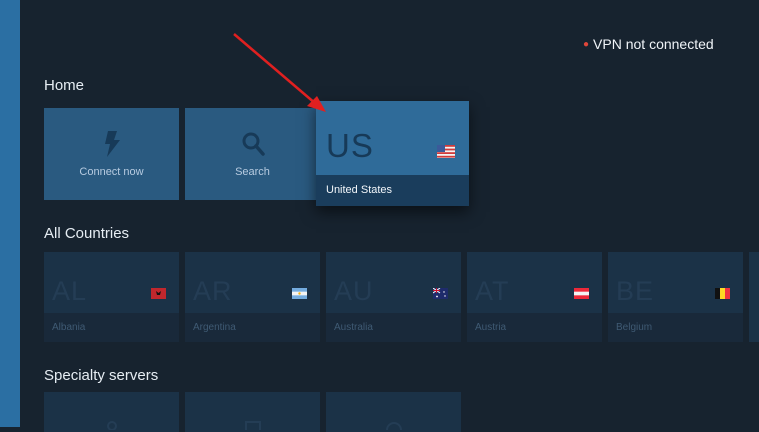 The width and height of the screenshot is (759, 432). Describe the element at coordinates (279, 72) in the screenshot. I see `annotation-arrow-icon` at that location.